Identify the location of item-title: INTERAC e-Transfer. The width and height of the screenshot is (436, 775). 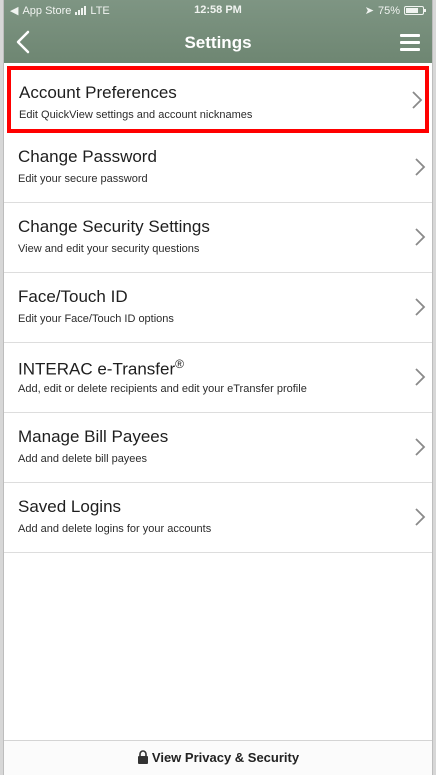
(97, 369).